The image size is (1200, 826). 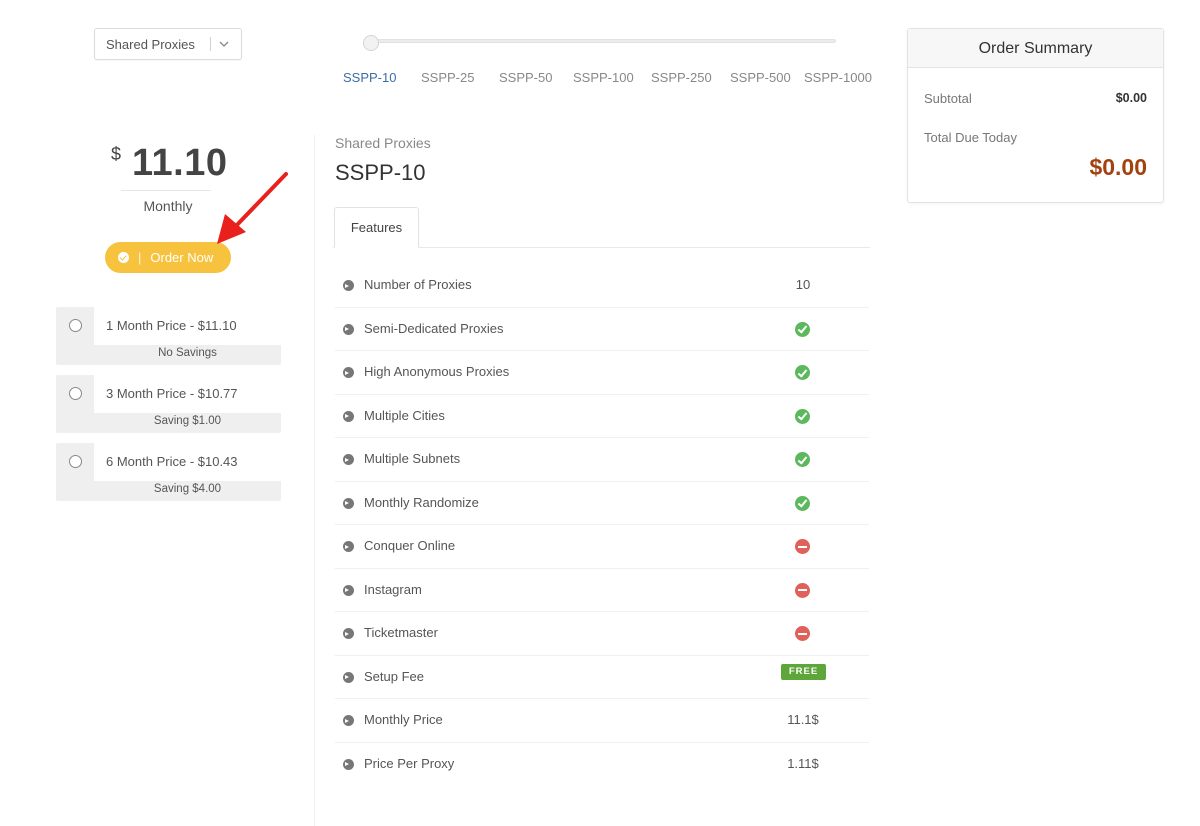 What do you see at coordinates (180, 163) in the screenshot?
I see `price-amount: 11.10` at bounding box center [180, 163].